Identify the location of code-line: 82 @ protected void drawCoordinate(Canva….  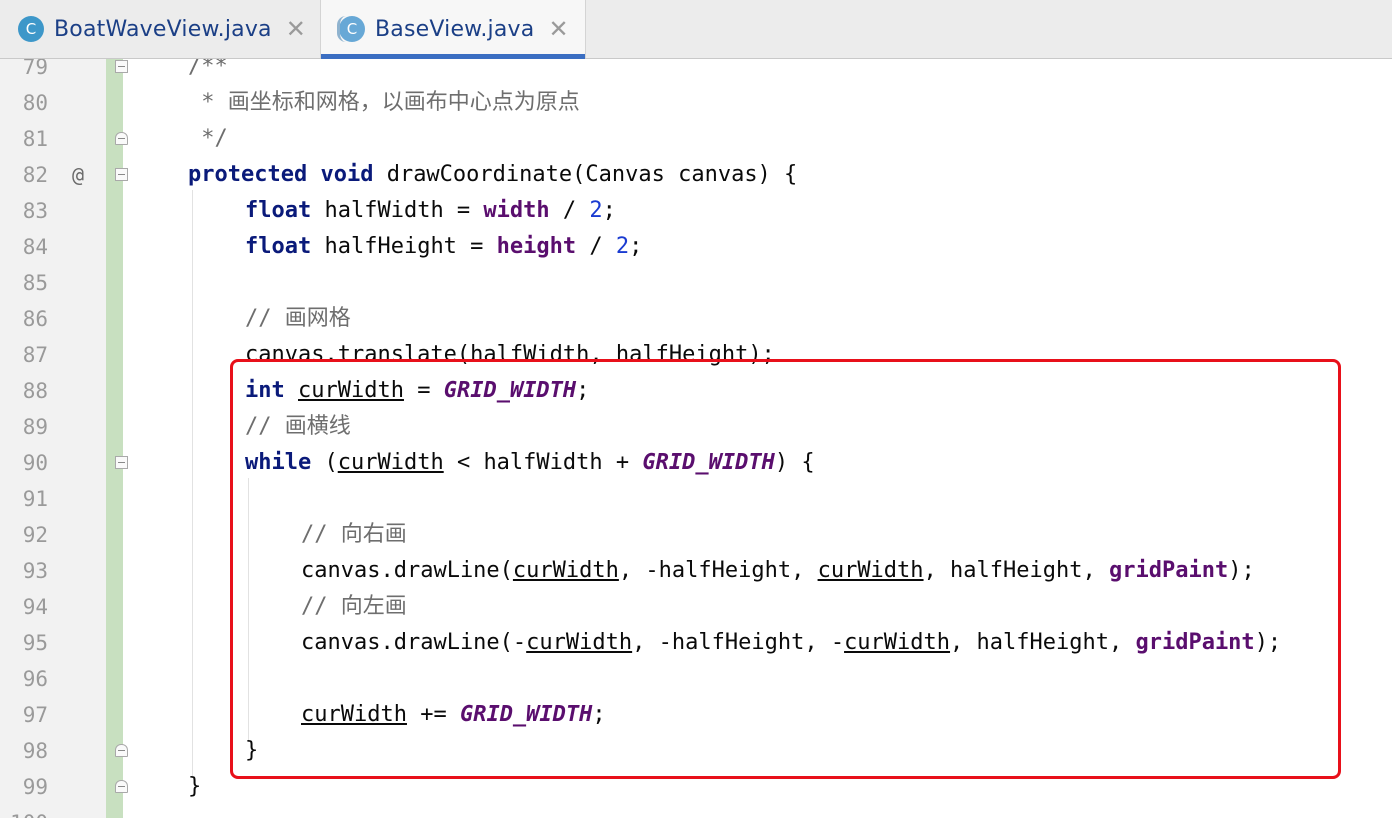
(696, 175).